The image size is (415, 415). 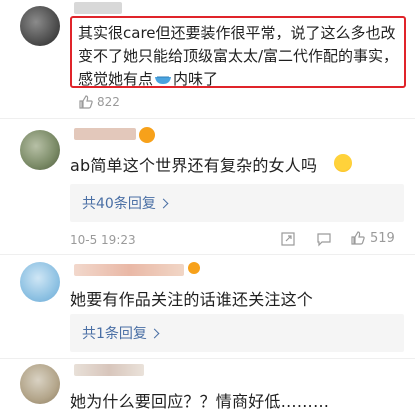 What do you see at coordinates (324, 239) in the screenshot?
I see `comment-icon` at bounding box center [324, 239].